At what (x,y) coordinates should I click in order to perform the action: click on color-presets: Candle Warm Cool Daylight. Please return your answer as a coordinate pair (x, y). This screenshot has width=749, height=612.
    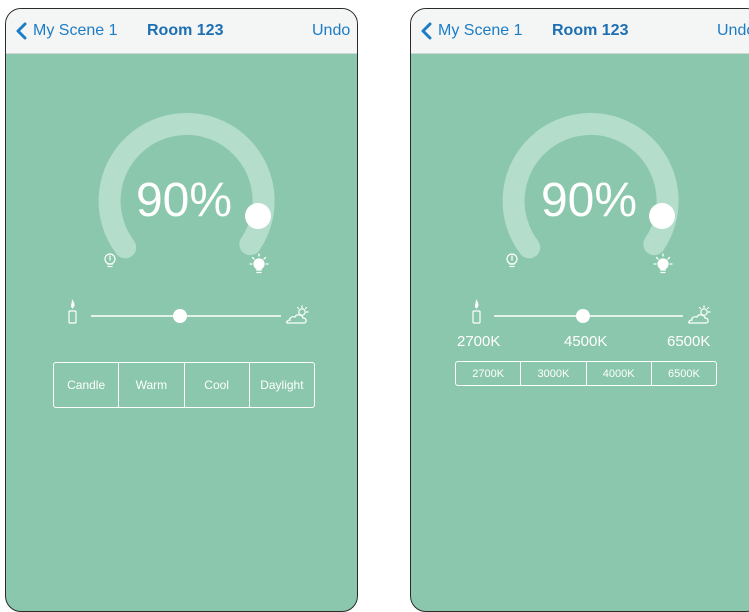
    Looking at the image, I should click on (184, 385).